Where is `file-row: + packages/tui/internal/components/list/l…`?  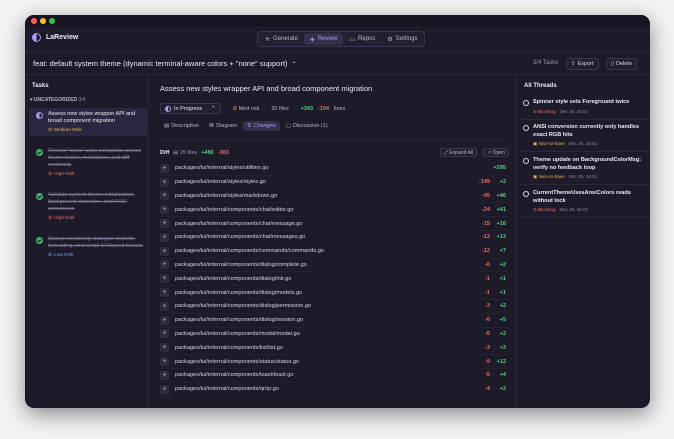
file-row: + packages/tui/internal/components/list/l… is located at coordinates (334, 348).